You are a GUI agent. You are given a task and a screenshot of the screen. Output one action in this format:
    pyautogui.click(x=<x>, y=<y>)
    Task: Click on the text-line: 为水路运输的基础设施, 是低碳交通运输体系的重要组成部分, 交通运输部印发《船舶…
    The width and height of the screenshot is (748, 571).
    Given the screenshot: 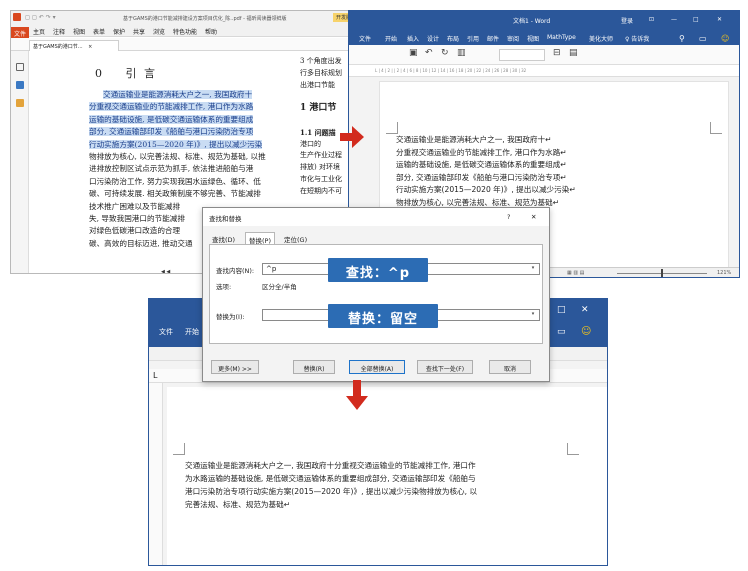 What is the action you would take?
    pyautogui.click(x=330, y=478)
    